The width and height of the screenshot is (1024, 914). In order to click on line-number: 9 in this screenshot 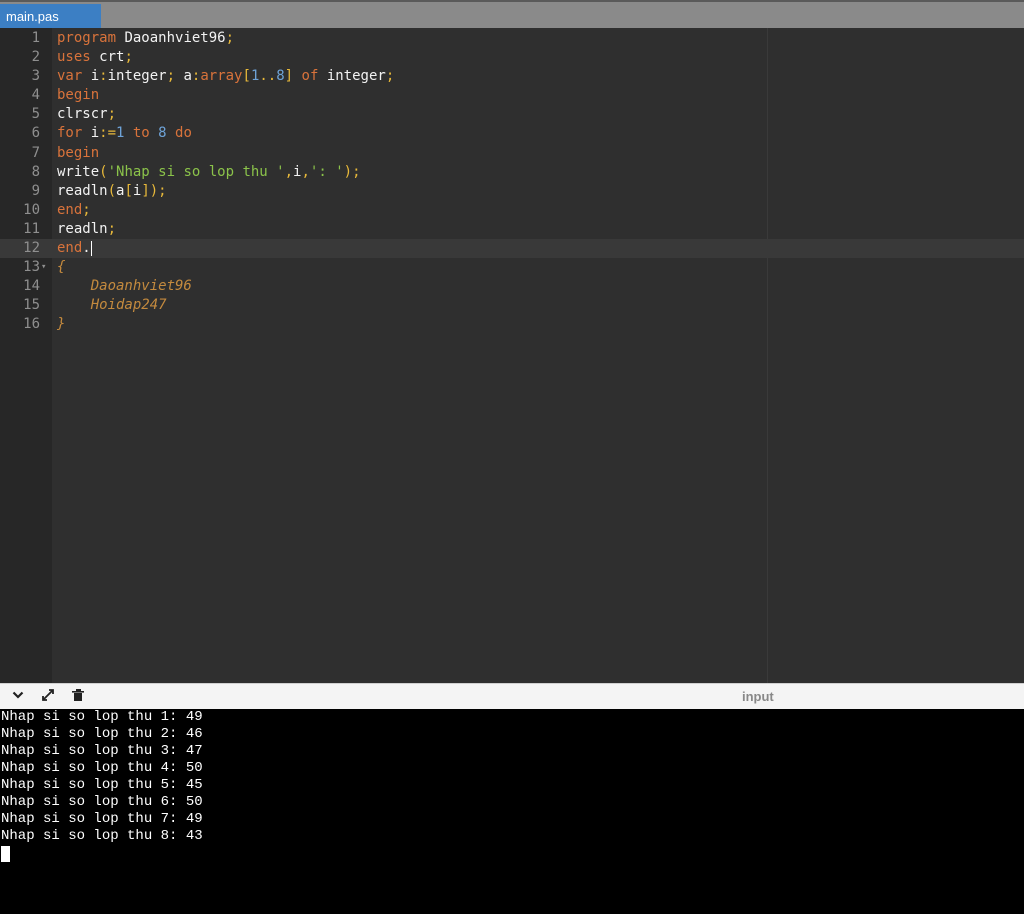, I will do `click(35, 190)`.